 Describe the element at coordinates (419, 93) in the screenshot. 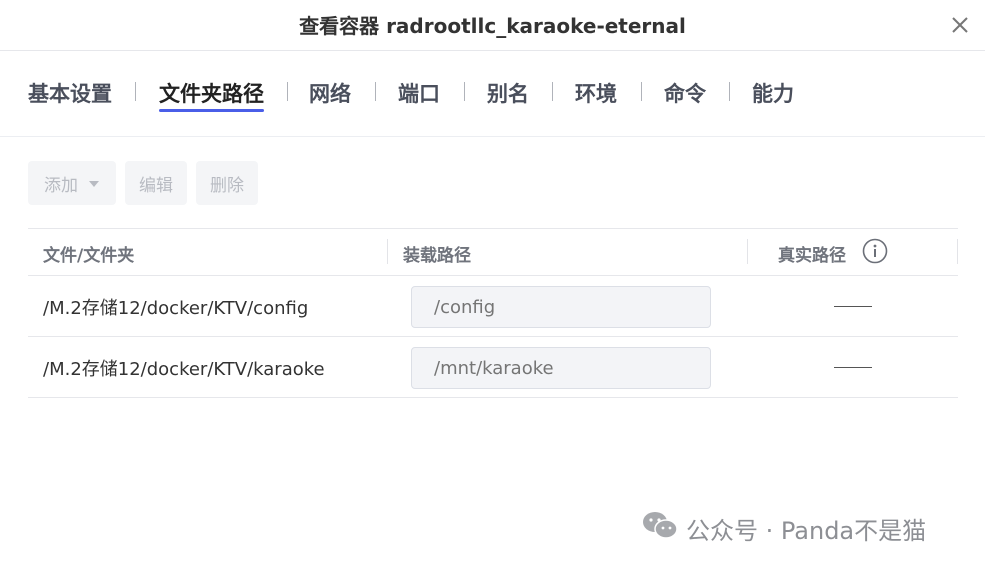

I see `tab-ports: 端口` at that location.